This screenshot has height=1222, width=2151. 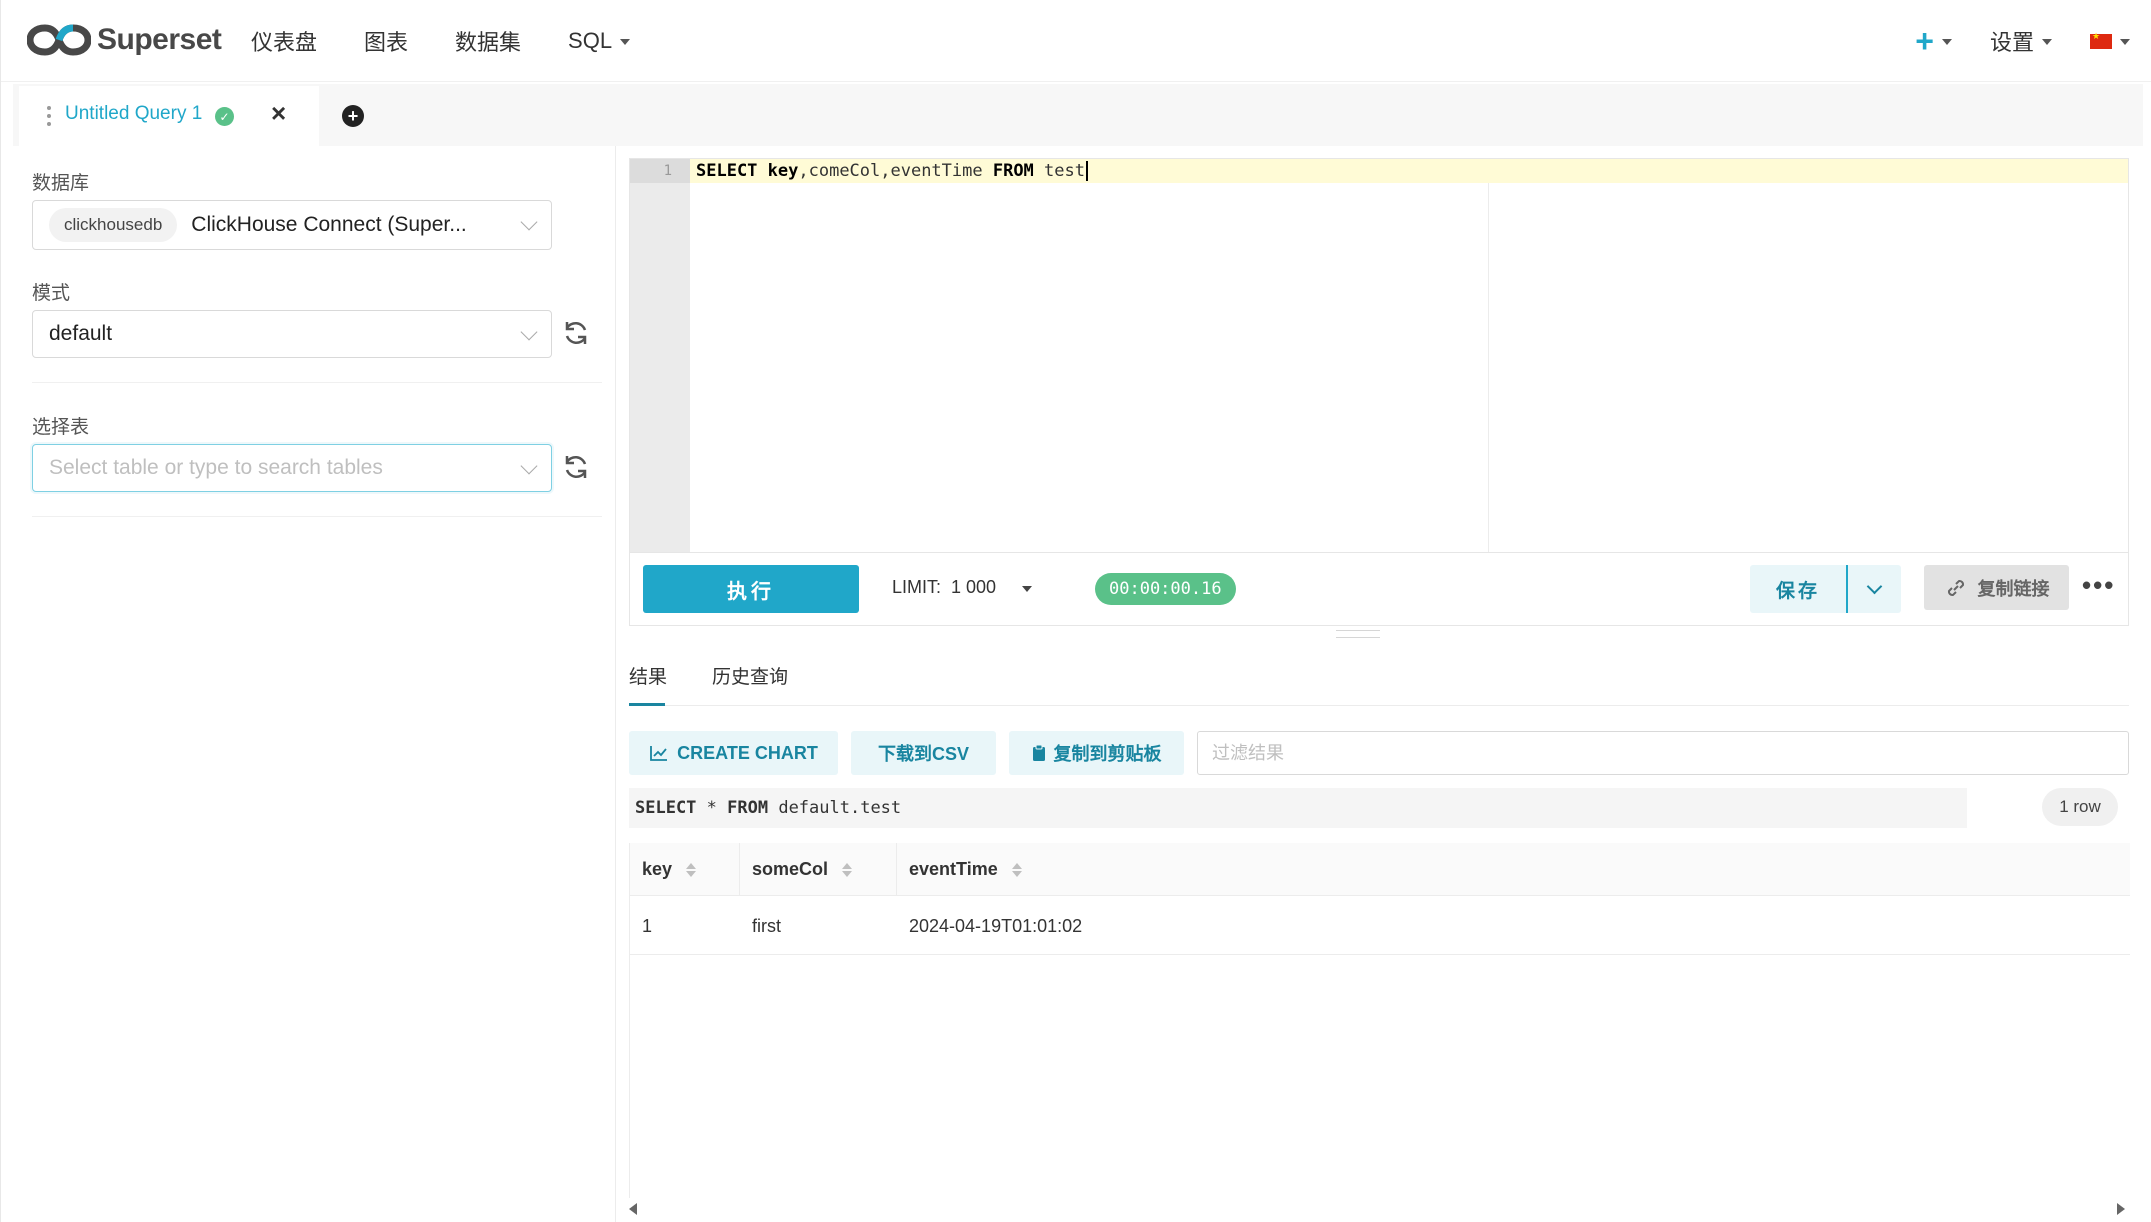 I want to click on row-count-badge: 1 row, so click(x=2080, y=807).